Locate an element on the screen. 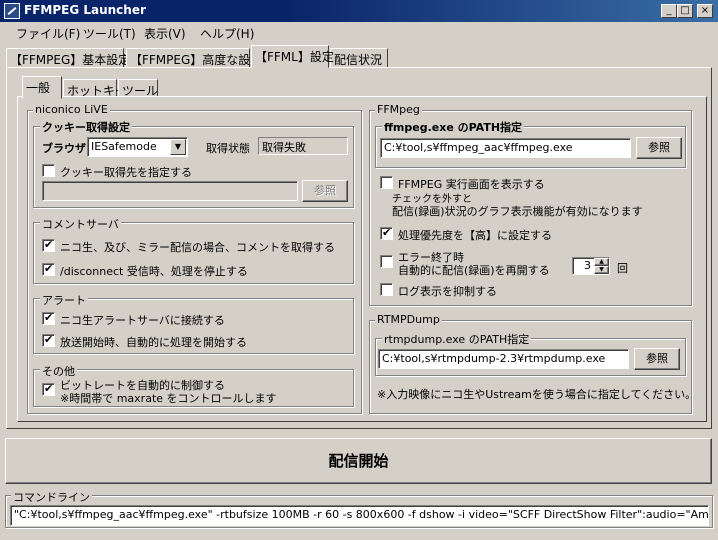 The image size is (718, 540). disconnect-stop-checkbox is located at coordinates (48, 269).